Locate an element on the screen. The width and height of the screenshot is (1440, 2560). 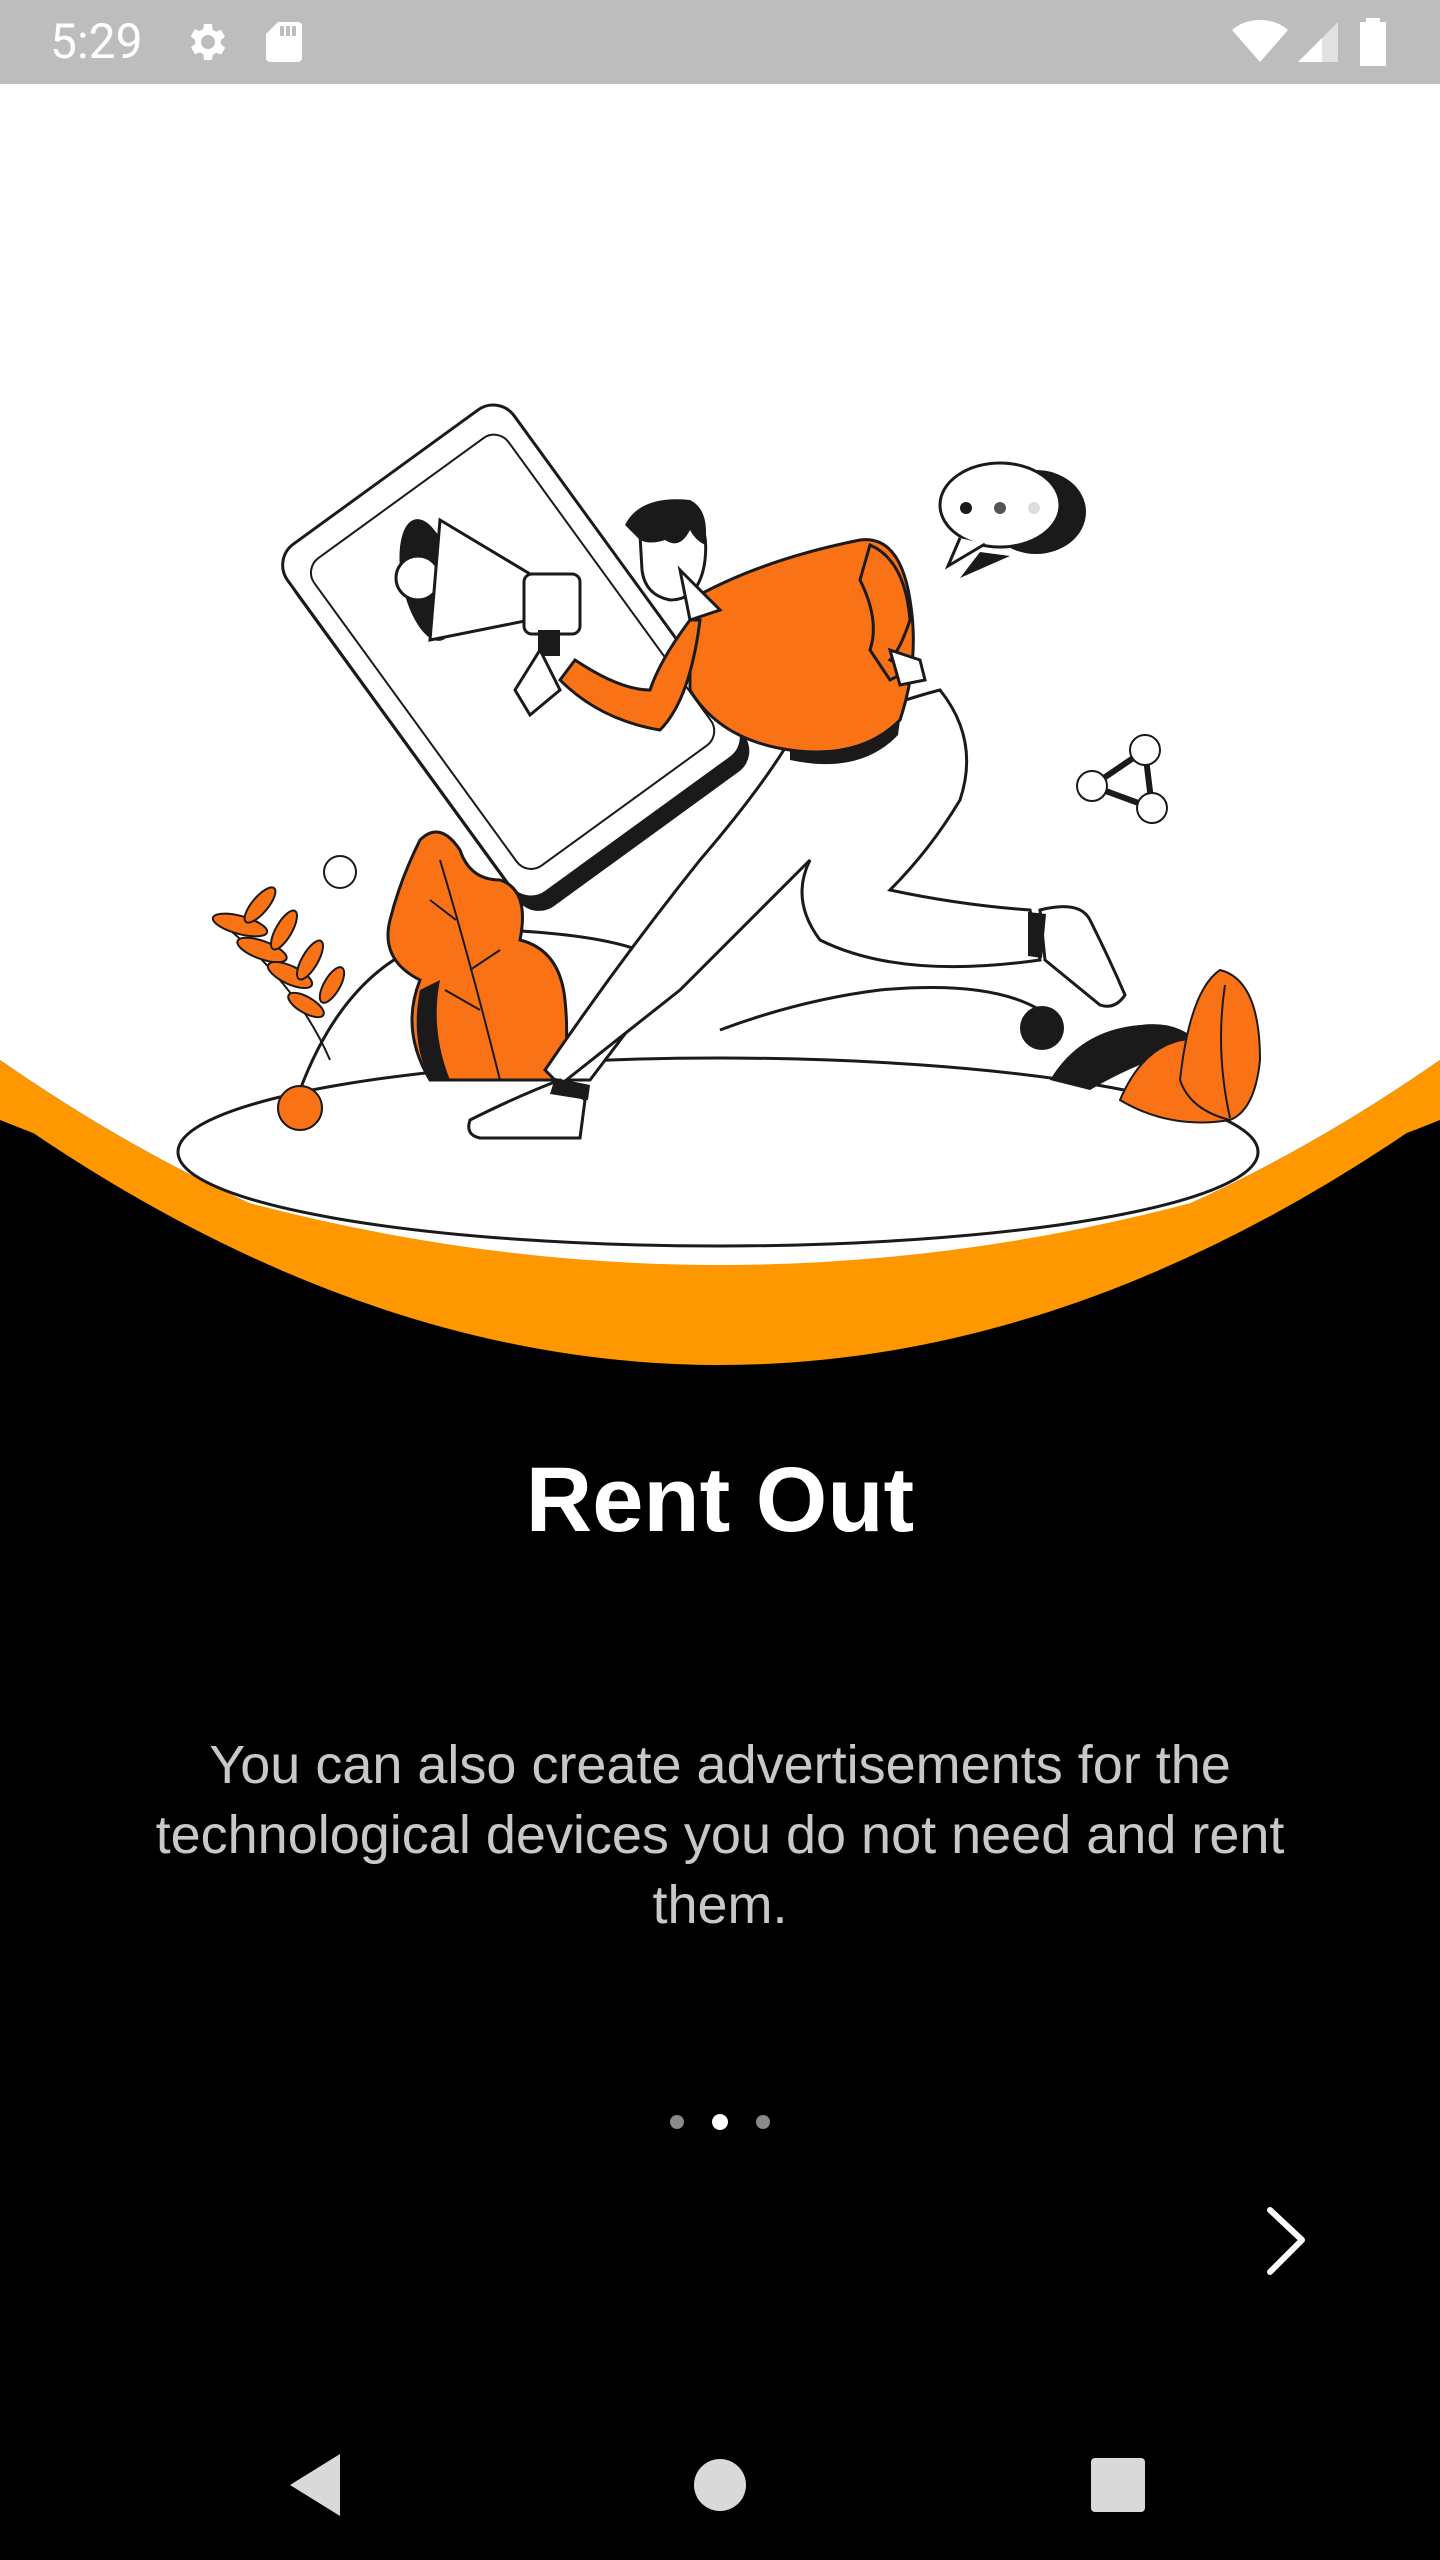
page-indicator is located at coordinates (720, 2122).